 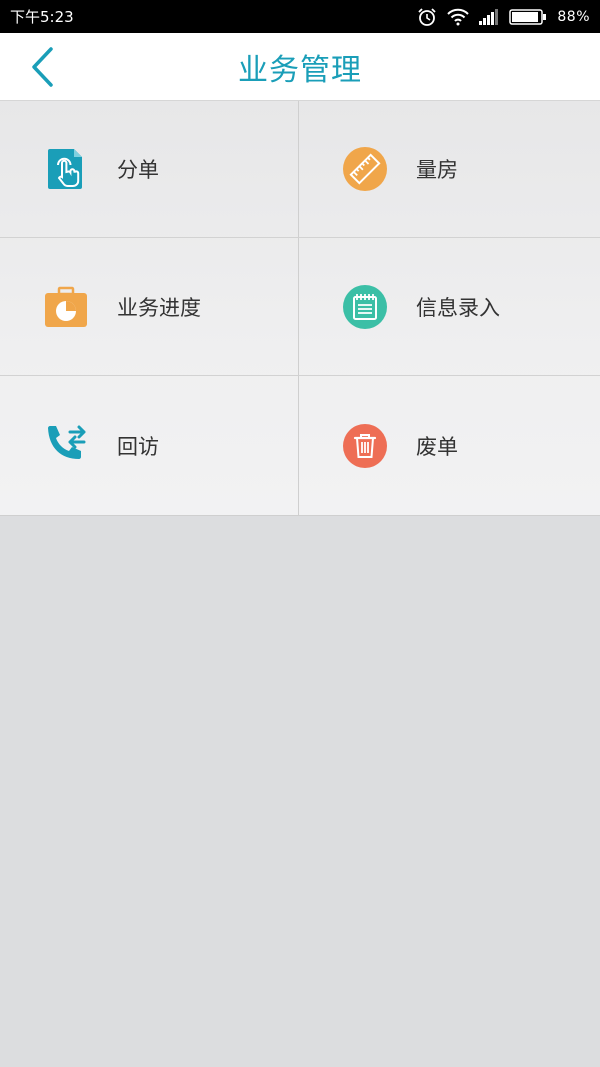 I want to click on alarm-icon, so click(x=427, y=17).